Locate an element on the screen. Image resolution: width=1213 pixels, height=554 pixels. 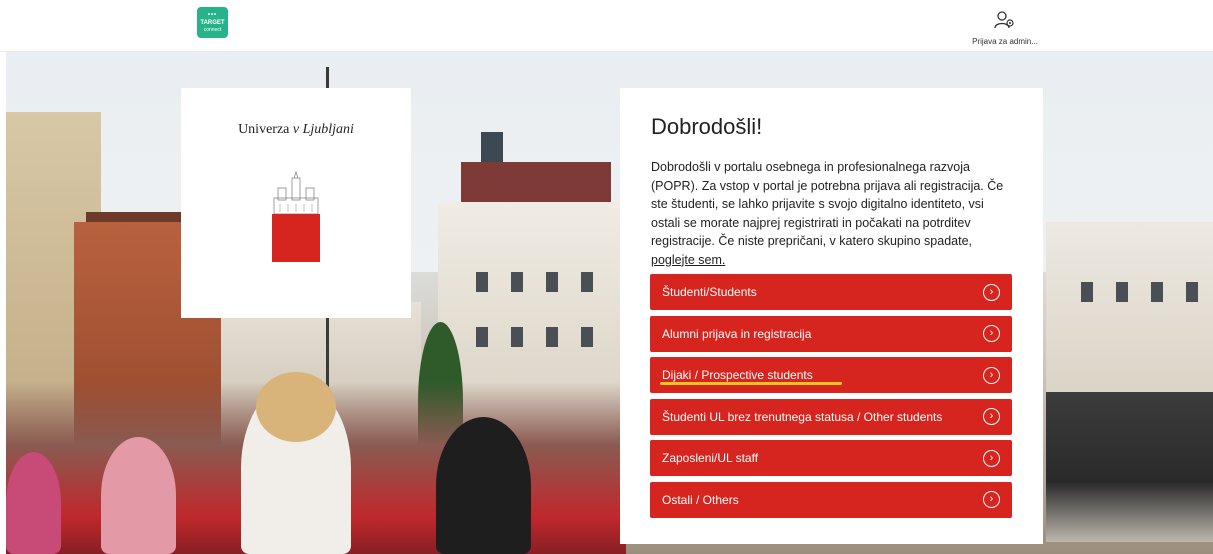
university-logo-card: Univerza v Ljubljani is located at coordinates (296, 203).